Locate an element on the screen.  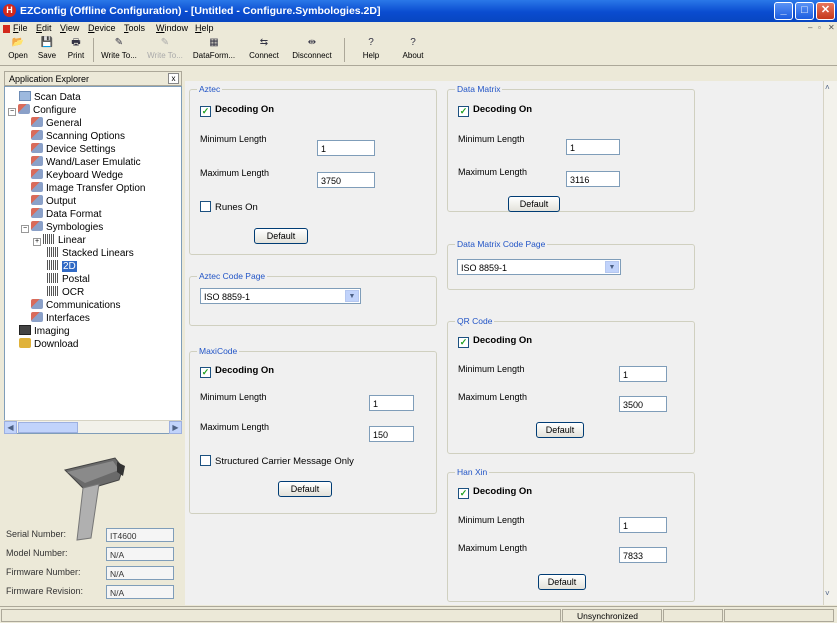
tree-item-output: Output is located at coordinates (53, 201).